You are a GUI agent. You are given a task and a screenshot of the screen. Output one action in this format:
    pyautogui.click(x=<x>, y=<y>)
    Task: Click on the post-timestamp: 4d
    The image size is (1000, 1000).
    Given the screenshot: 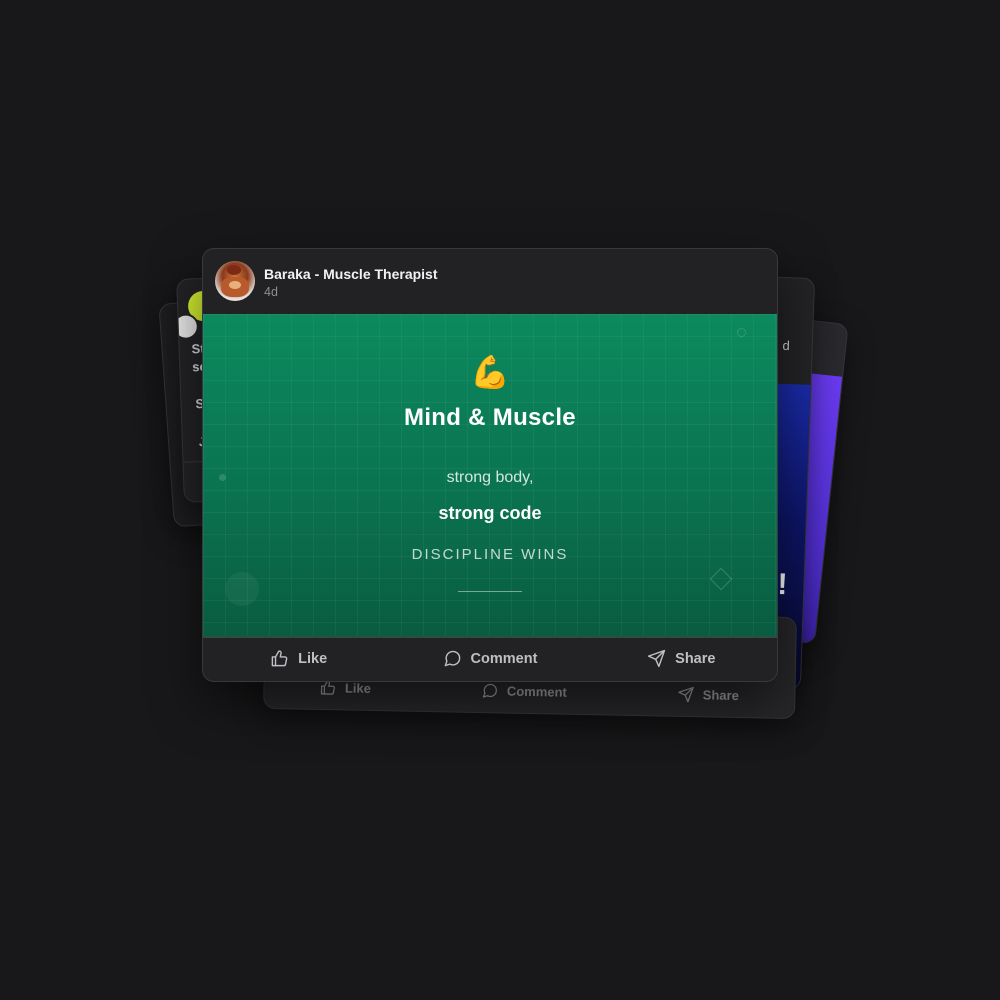 What is the action you would take?
    pyautogui.click(x=271, y=292)
    